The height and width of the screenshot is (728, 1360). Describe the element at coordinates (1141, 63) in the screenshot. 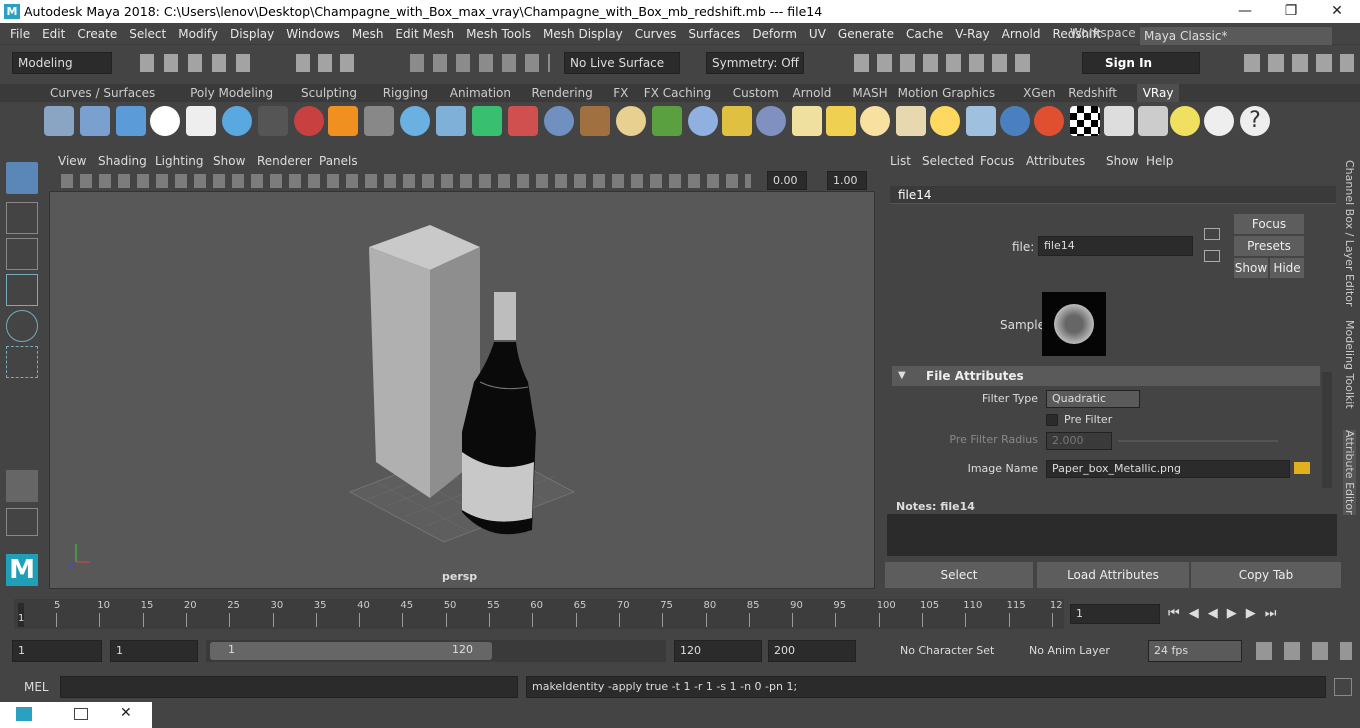

I see `sign-in-button: Sign In` at that location.